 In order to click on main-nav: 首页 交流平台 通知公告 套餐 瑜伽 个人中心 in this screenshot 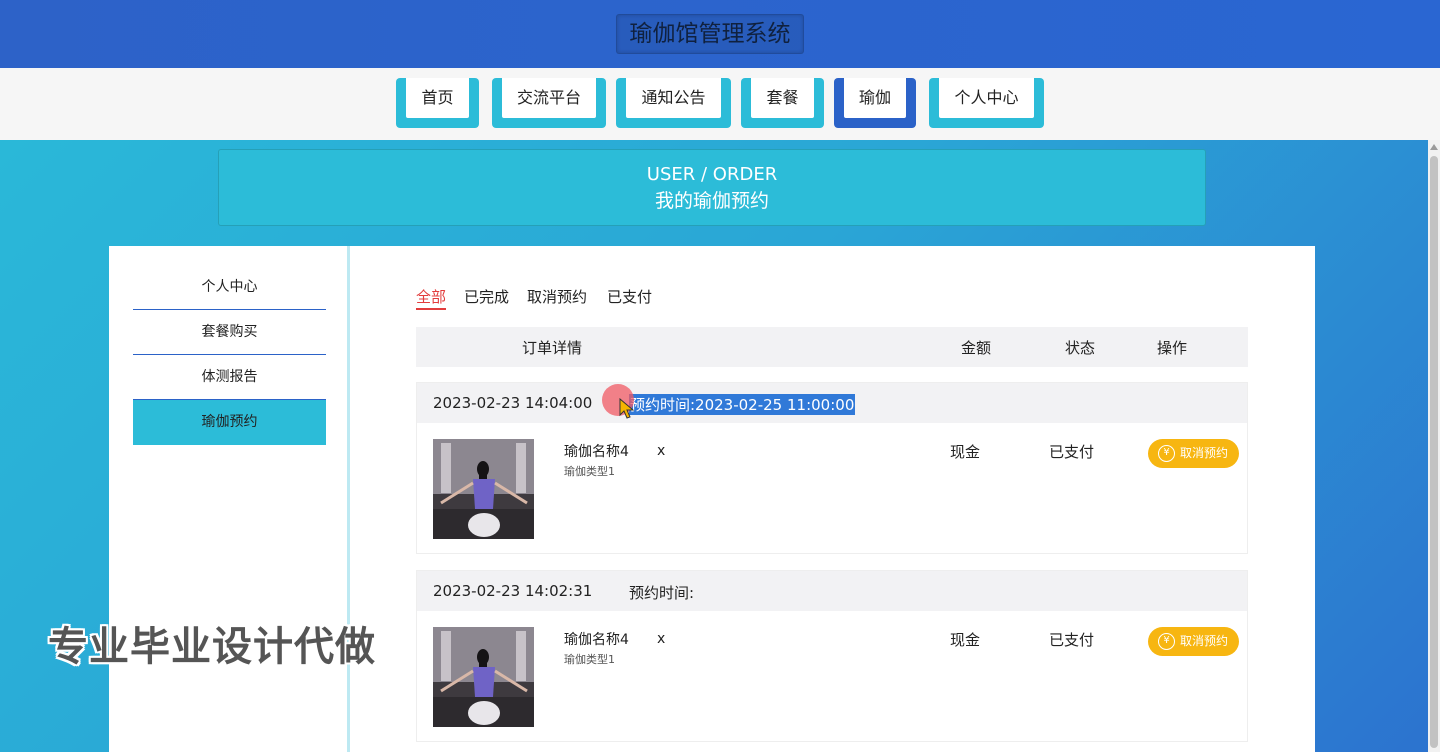, I will do `click(720, 104)`.